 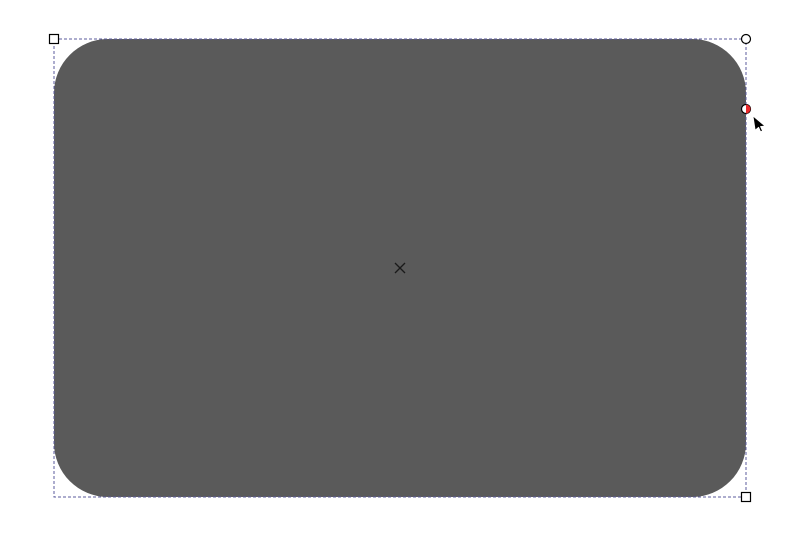 What do you see at coordinates (746, 497) in the screenshot?
I see `bottom-right-square-handle` at bounding box center [746, 497].